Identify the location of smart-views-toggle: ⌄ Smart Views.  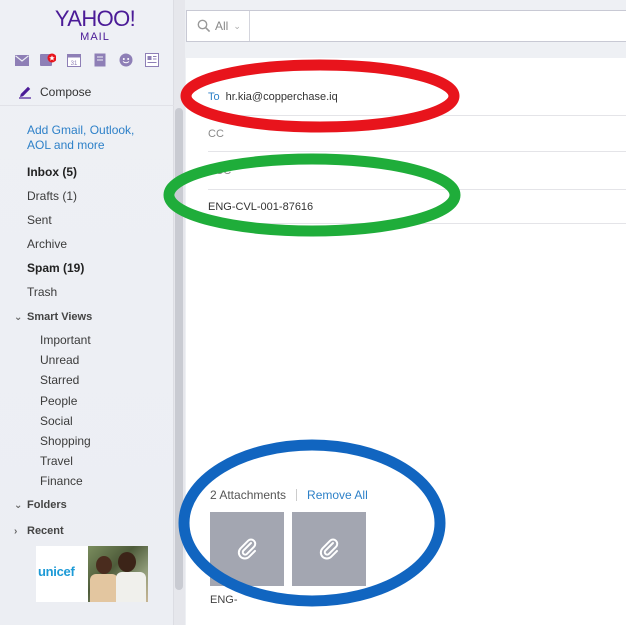
(53, 317).